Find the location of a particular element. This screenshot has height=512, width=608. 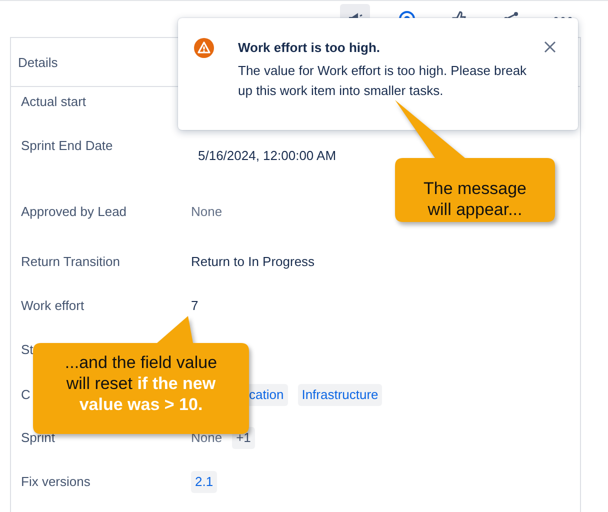

callout-text: ...and the field value will reset if the new value was > 10. is located at coordinates (141, 383).